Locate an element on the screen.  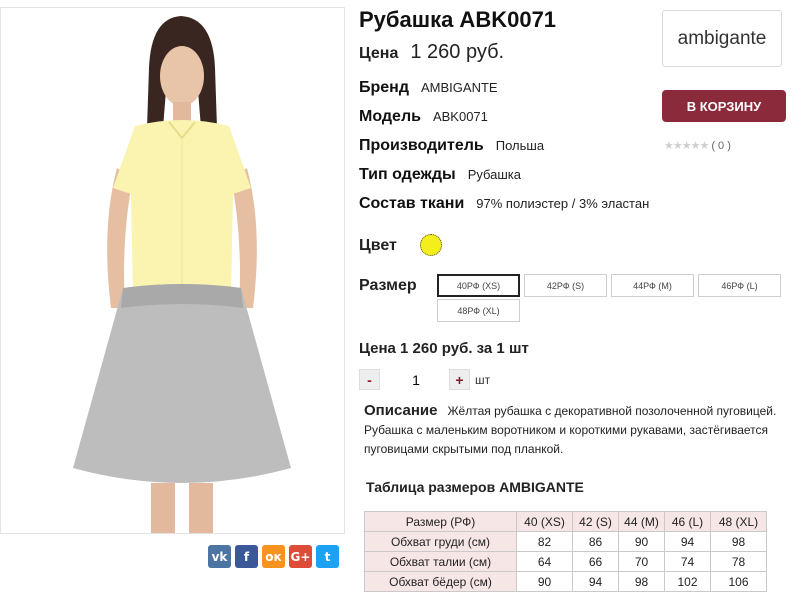
twitter-icon: t is located at coordinates (327, 556).